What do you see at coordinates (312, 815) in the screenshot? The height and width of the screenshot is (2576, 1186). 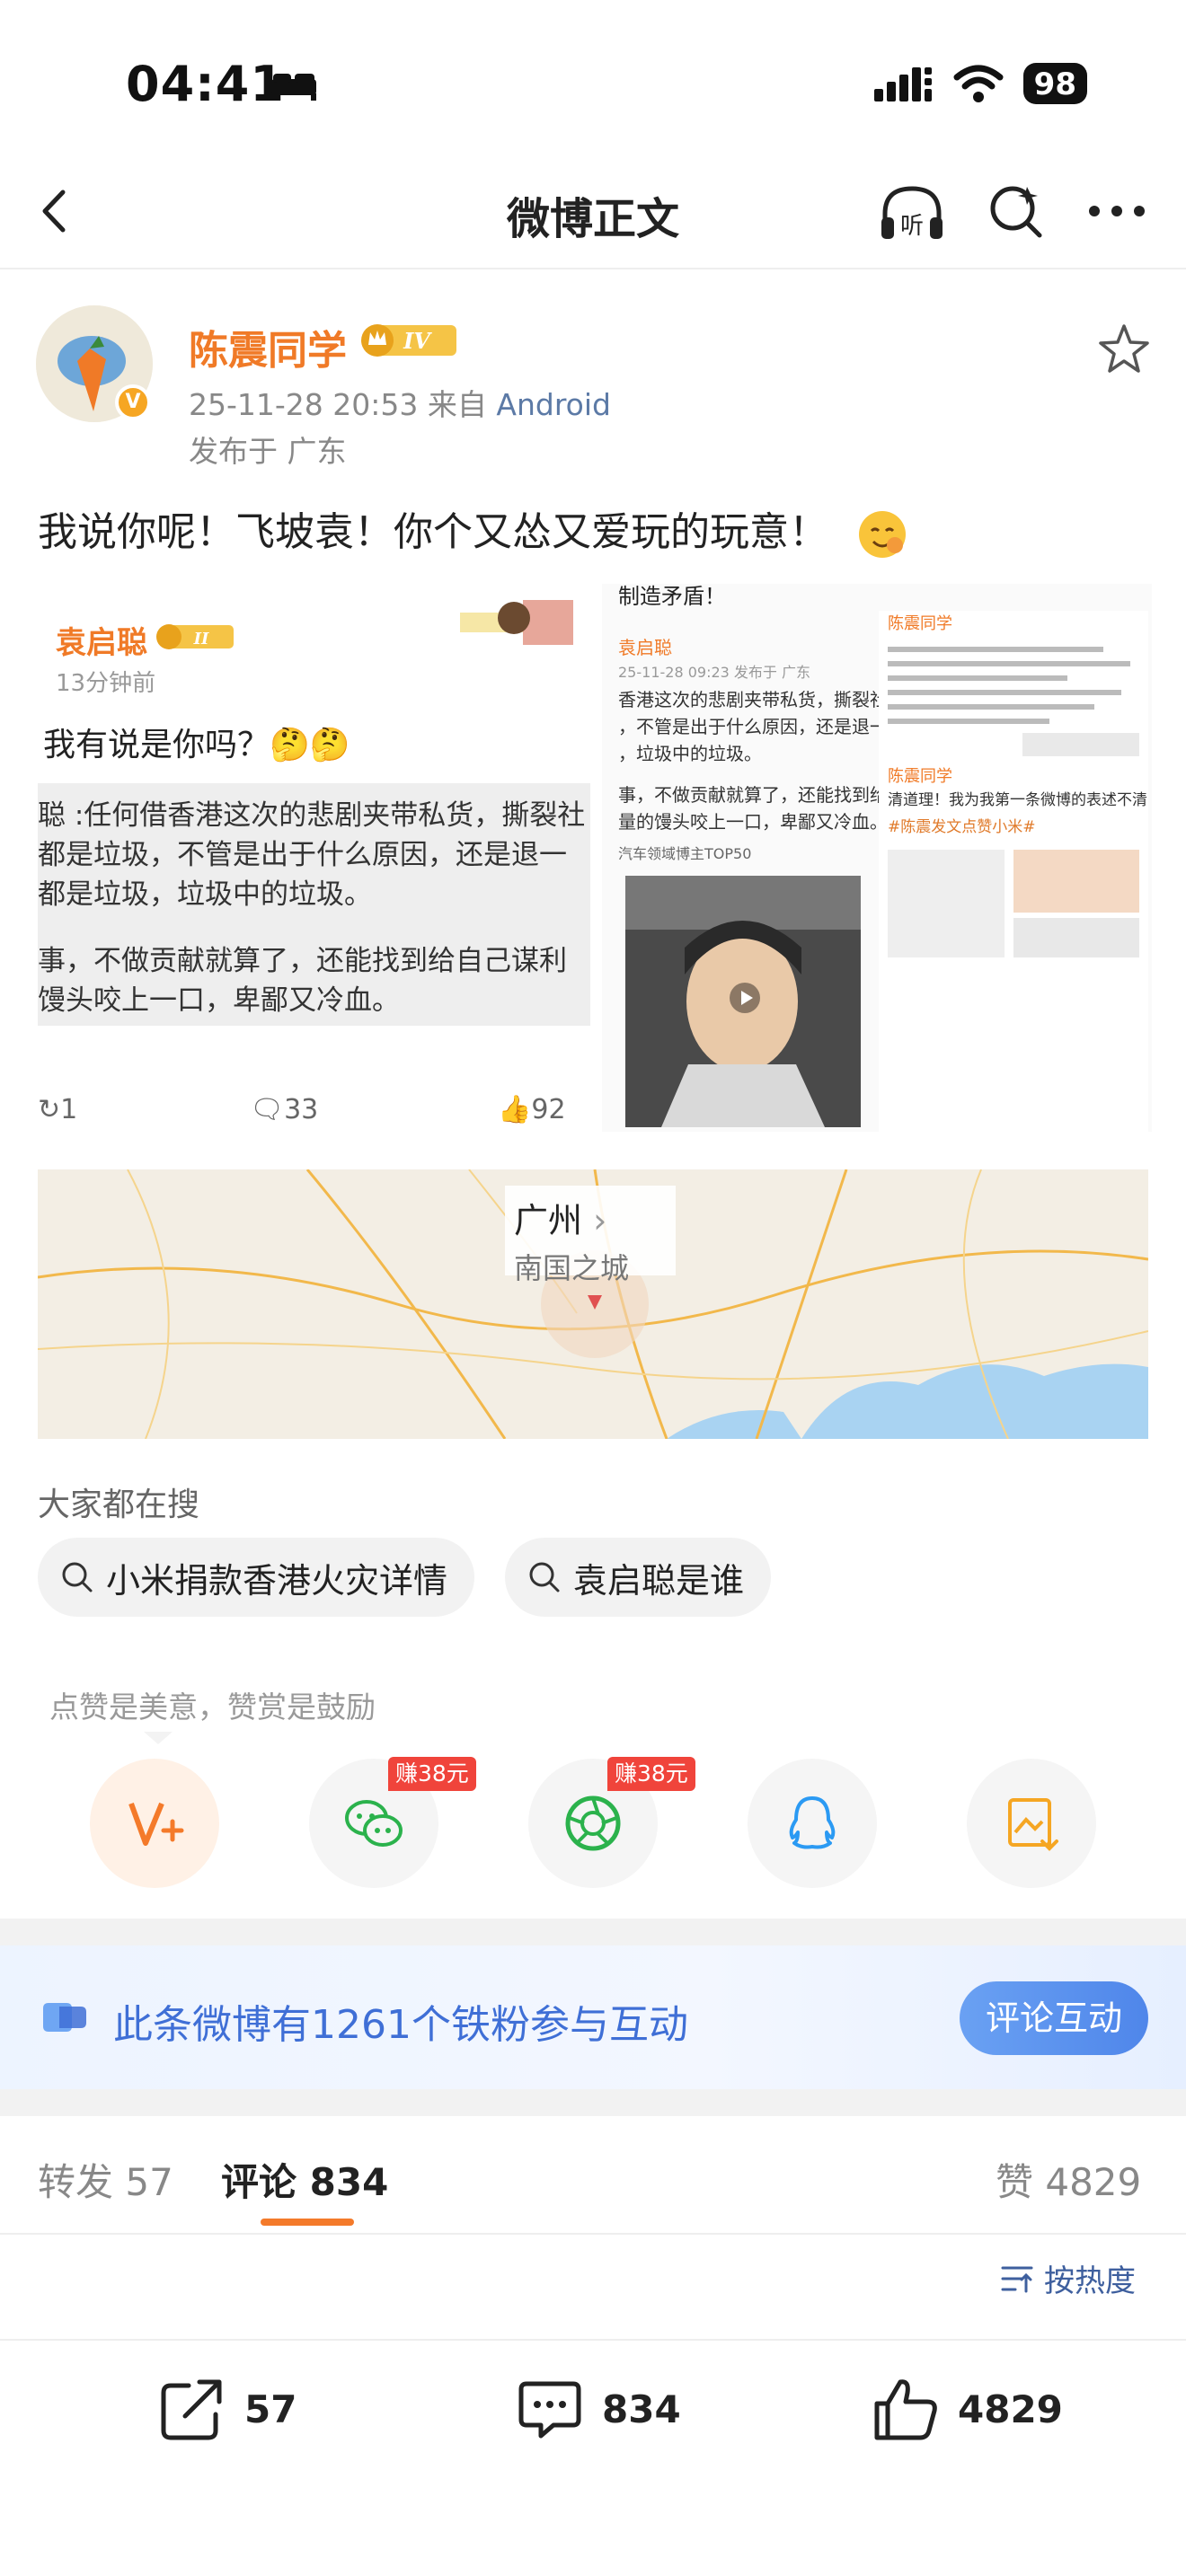 I see `quote-line: 聪 :任何借香港这次的悲剧夹带私货，撕裂社` at bounding box center [312, 815].